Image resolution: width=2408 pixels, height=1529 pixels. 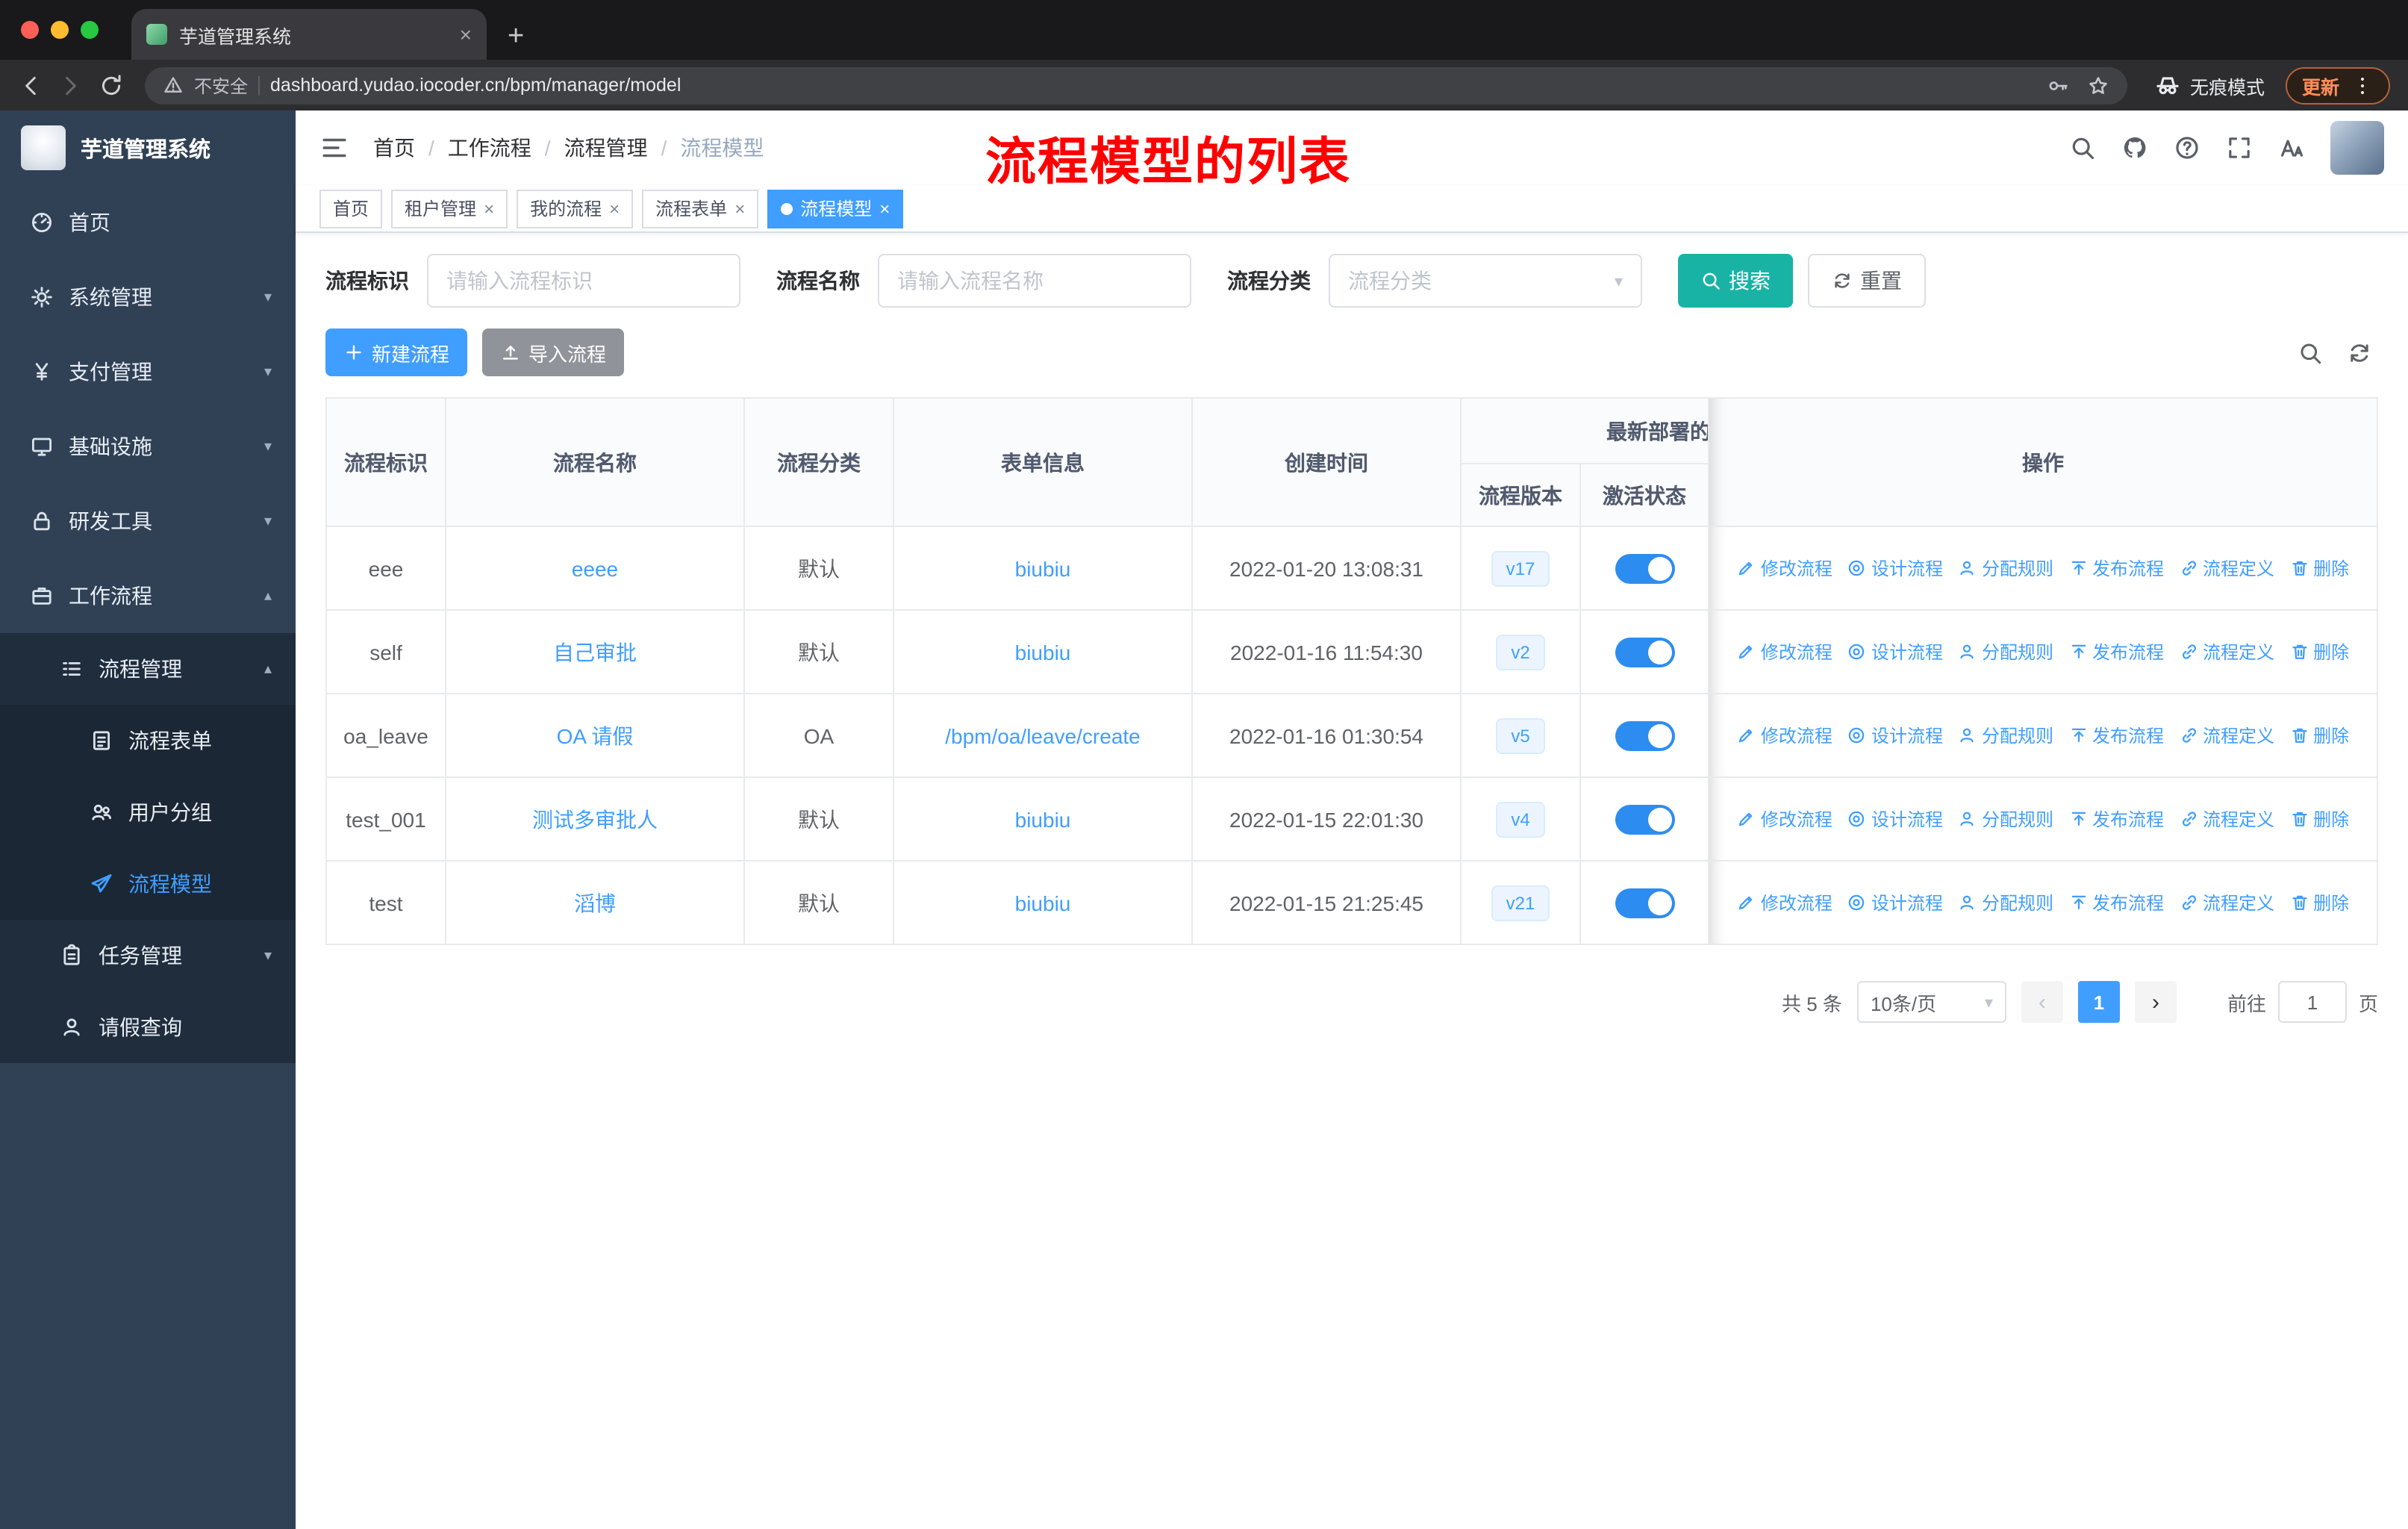 What do you see at coordinates (148, 669) in the screenshot?
I see `sidebar-item-process-management: 流程管理 ▴` at bounding box center [148, 669].